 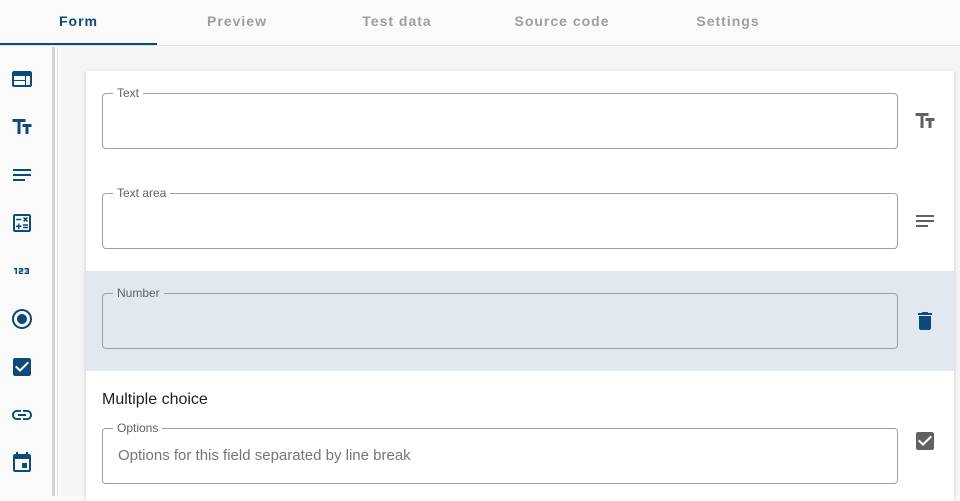 I want to click on number-field: Number, so click(x=500, y=317).